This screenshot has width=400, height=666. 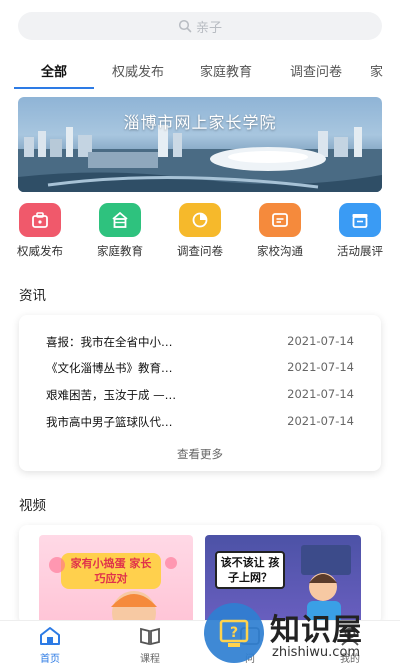 I want to click on nav-home: 首页, so click(x=50, y=645).